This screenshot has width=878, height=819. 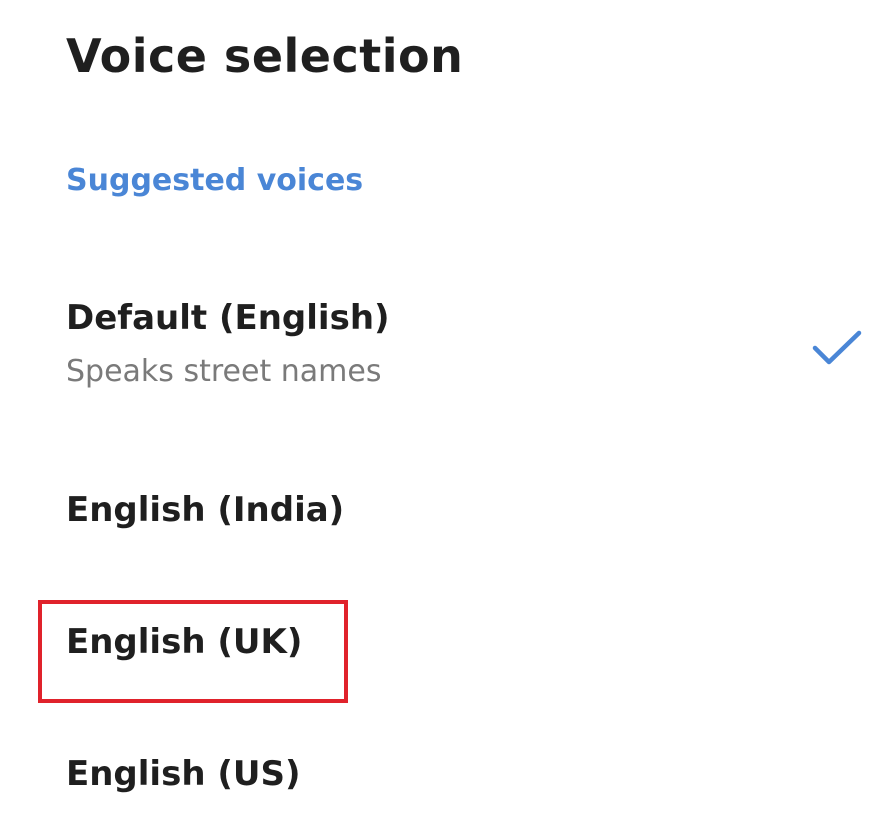 What do you see at coordinates (224, 371) in the screenshot?
I see `voice-option-subtitle: Speaks street names` at bounding box center [224, 371].